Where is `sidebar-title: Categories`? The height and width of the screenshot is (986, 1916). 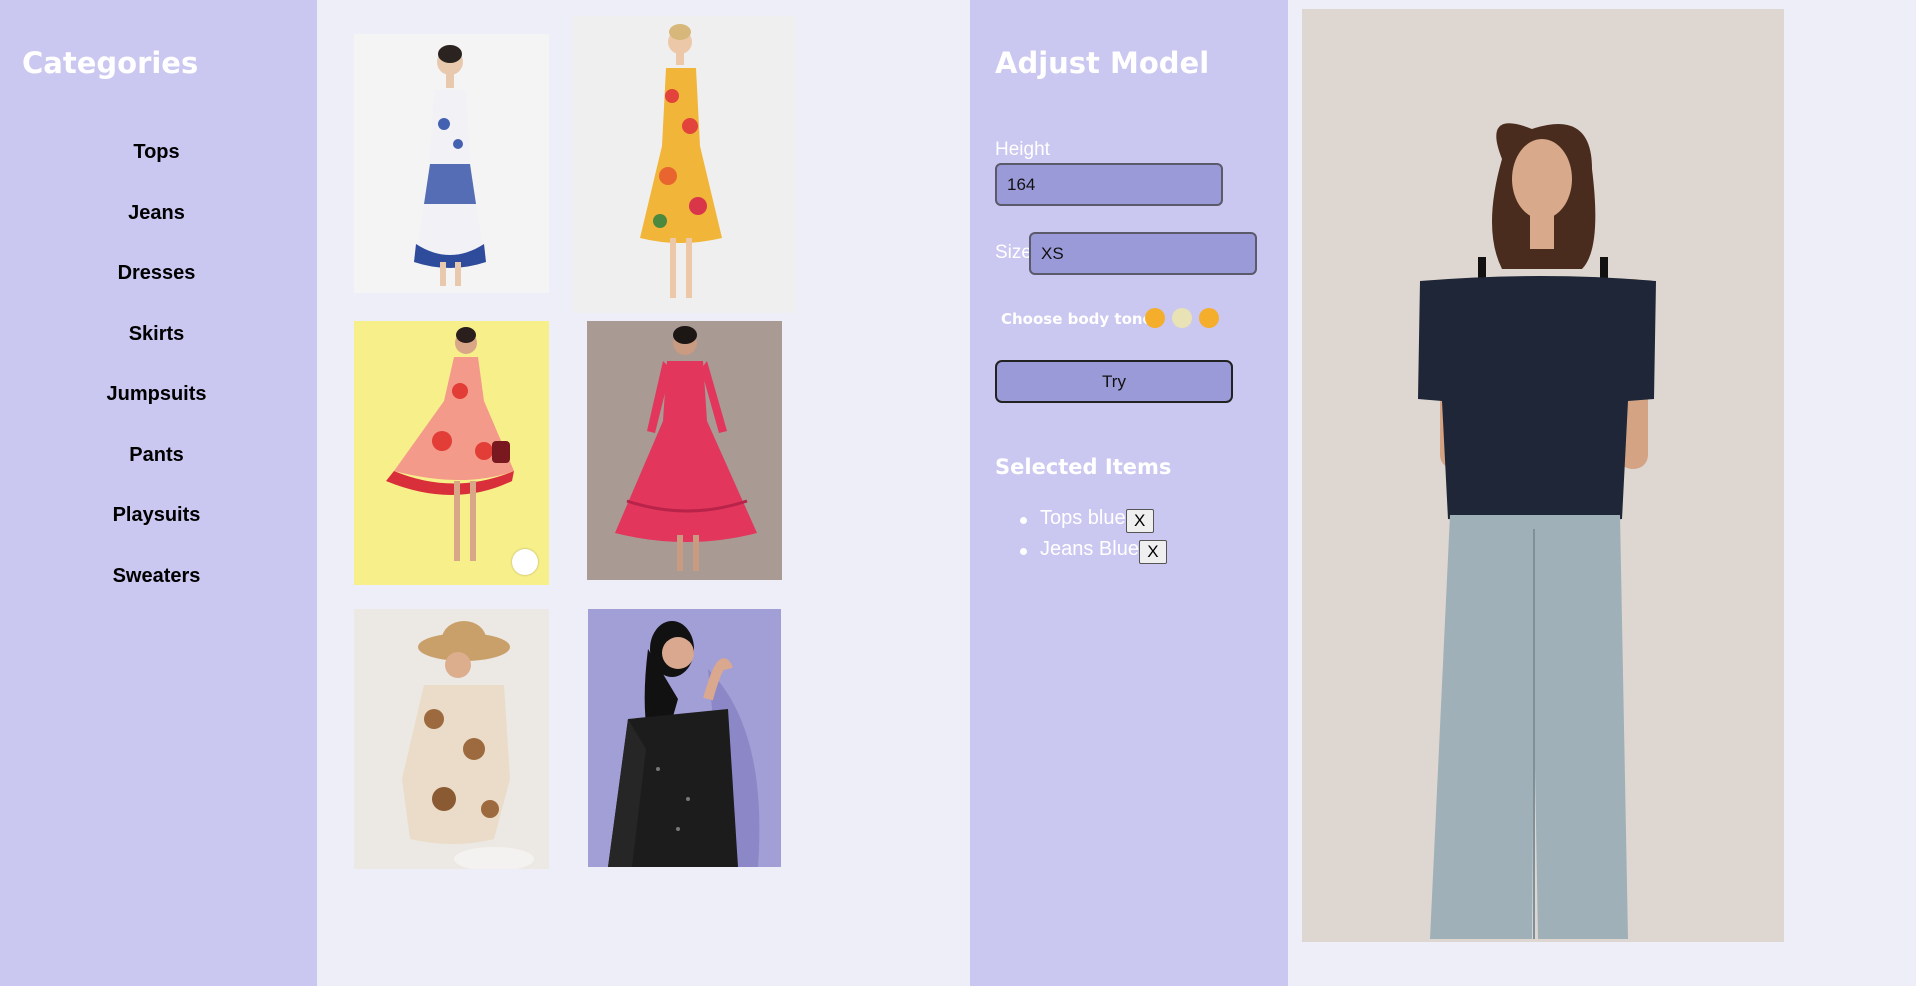
sidebar-title: Categories is located at coordinates (110, 63).